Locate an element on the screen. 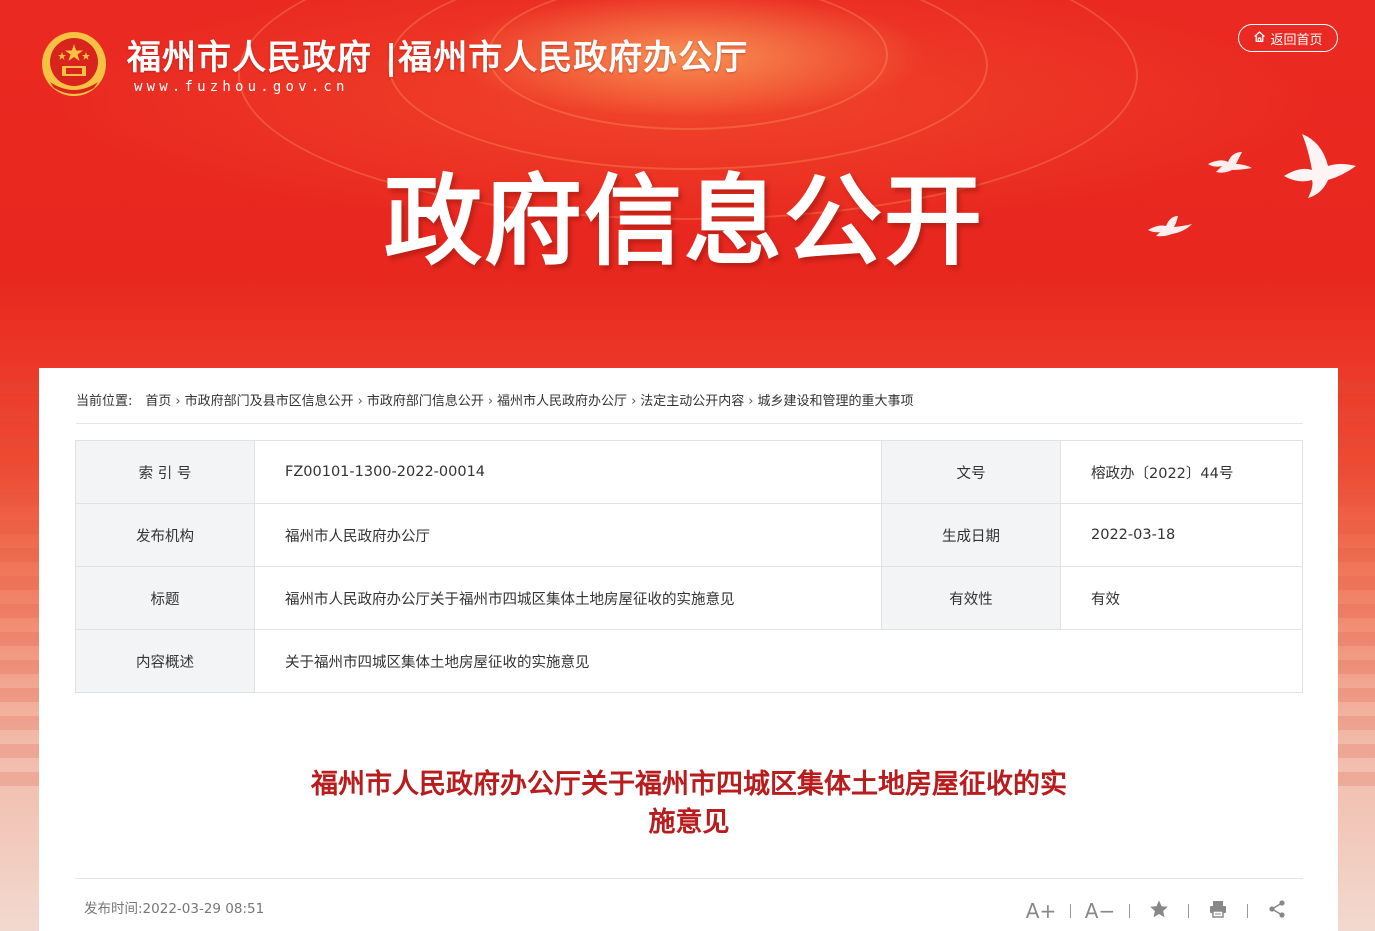 The image size is (1375, 931). document-title-line: 施意见 is located at coordinates (689, 822).